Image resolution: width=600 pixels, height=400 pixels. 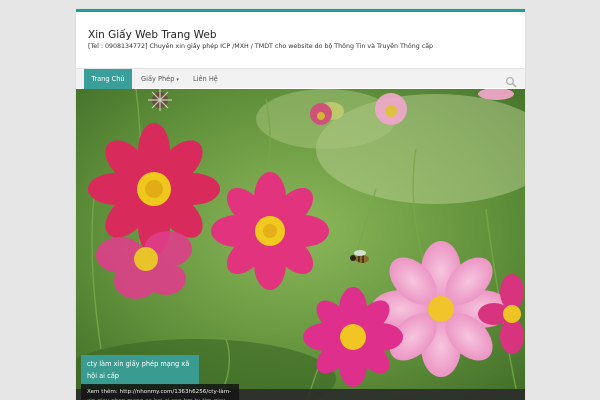 What do you see at coordinates (152, 35) in the screenshot?
I see `site-title: Xin Giấy Web Trang Web` at bounding box center [152, 35].